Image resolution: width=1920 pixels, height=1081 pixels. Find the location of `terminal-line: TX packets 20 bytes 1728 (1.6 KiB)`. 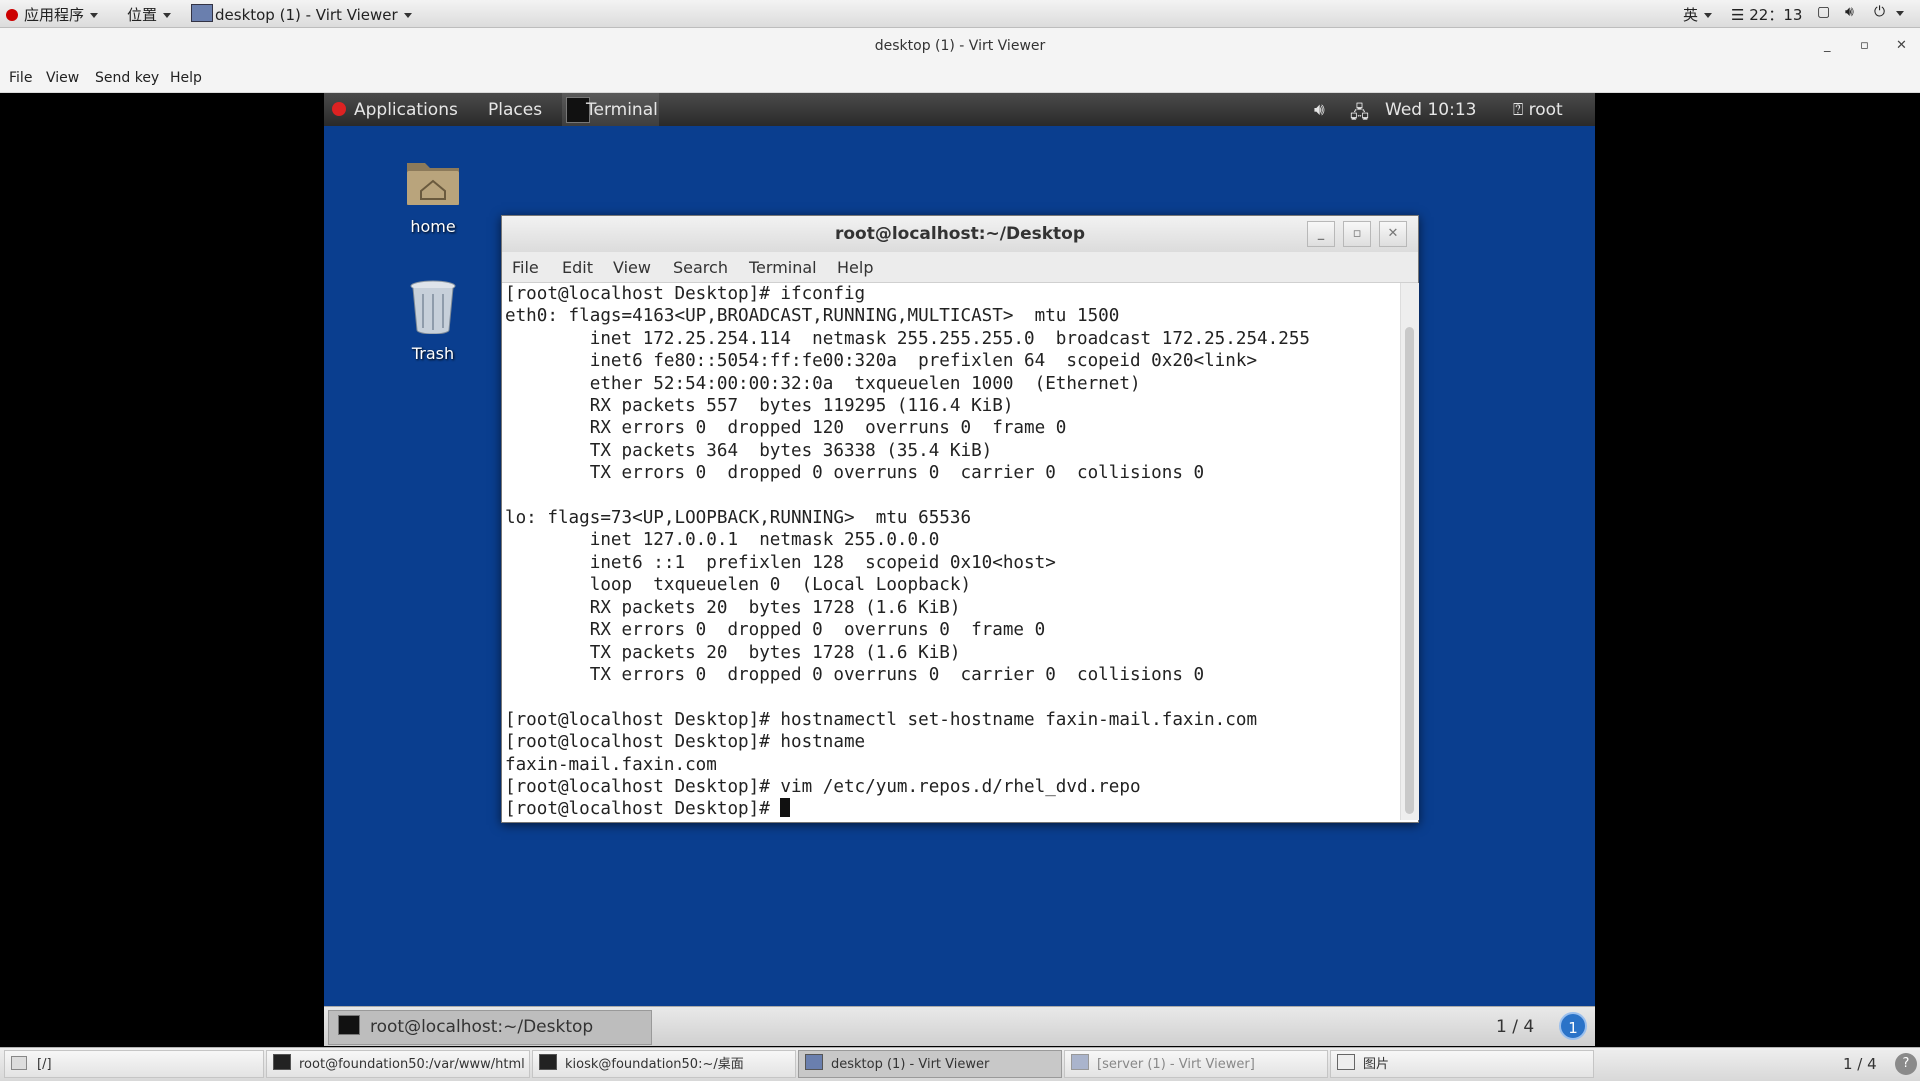

terminal-line: TX packets 20 bytes 1728 (1.6 KiB) is located at coordinates (775, 652).